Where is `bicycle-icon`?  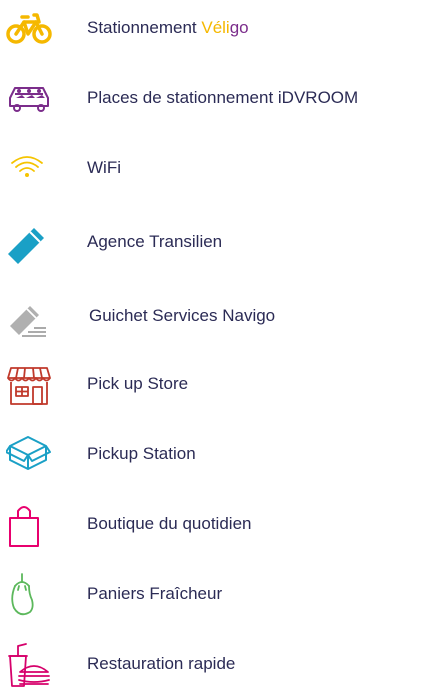
bicycle-icon is located at coordinates (29, 29).